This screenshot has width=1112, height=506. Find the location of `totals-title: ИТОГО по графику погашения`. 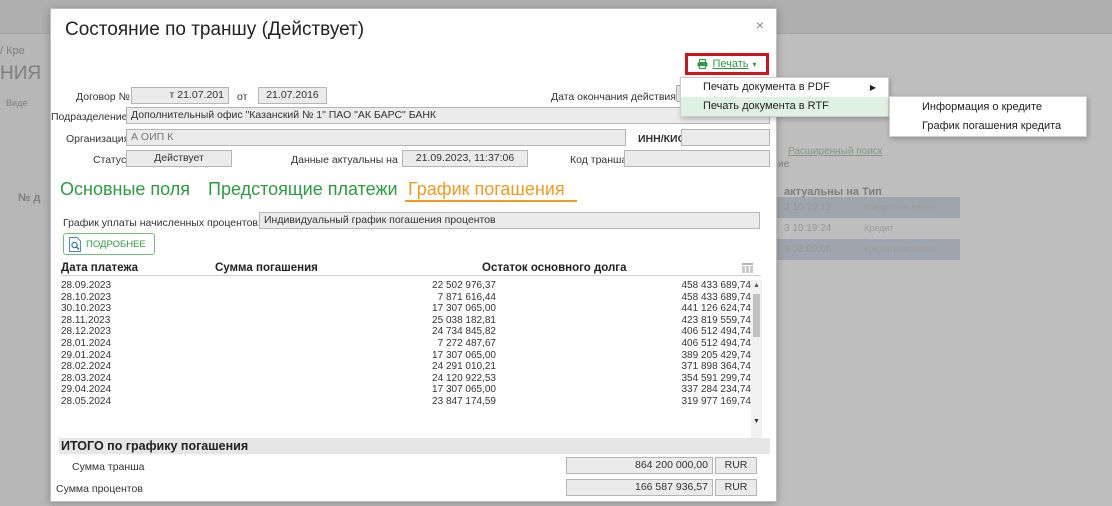

totals-title: ИТОГО по графику погашения is located at coordinates (414, 446).